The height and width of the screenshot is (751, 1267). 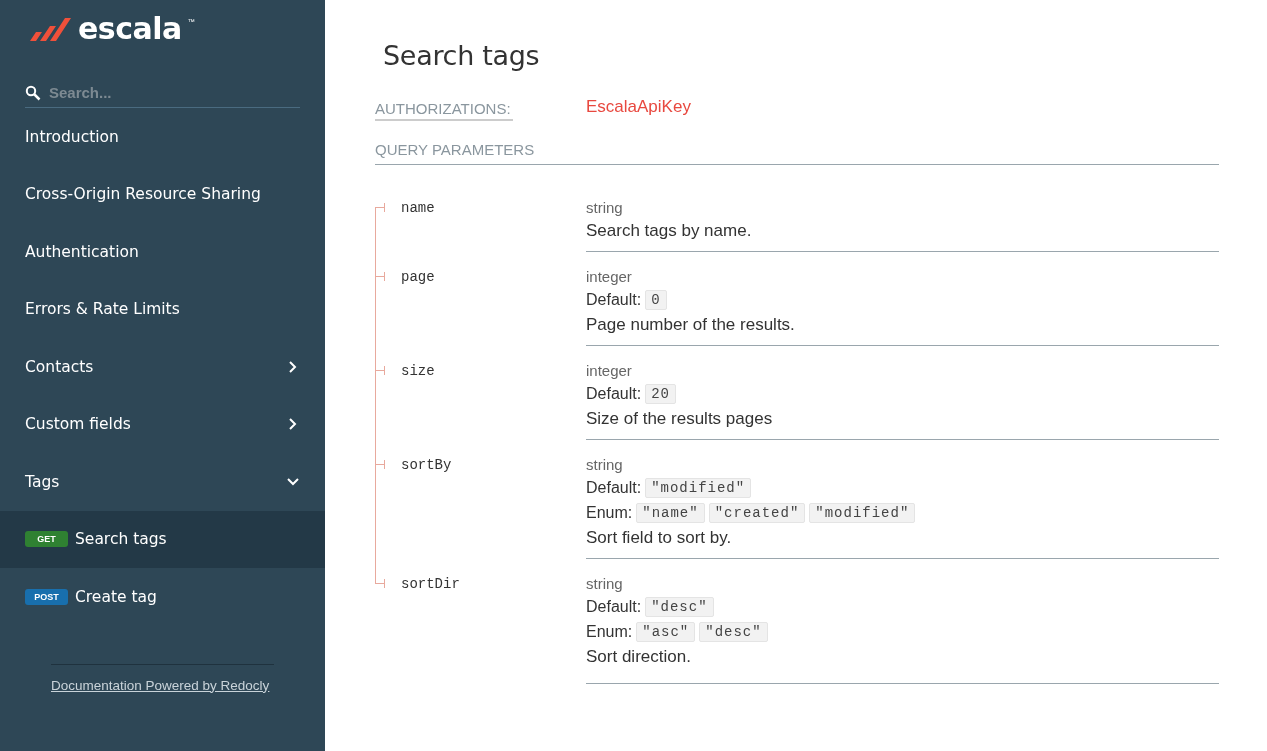 I want to click on enum-value: "name", so click(x=670, y=513).